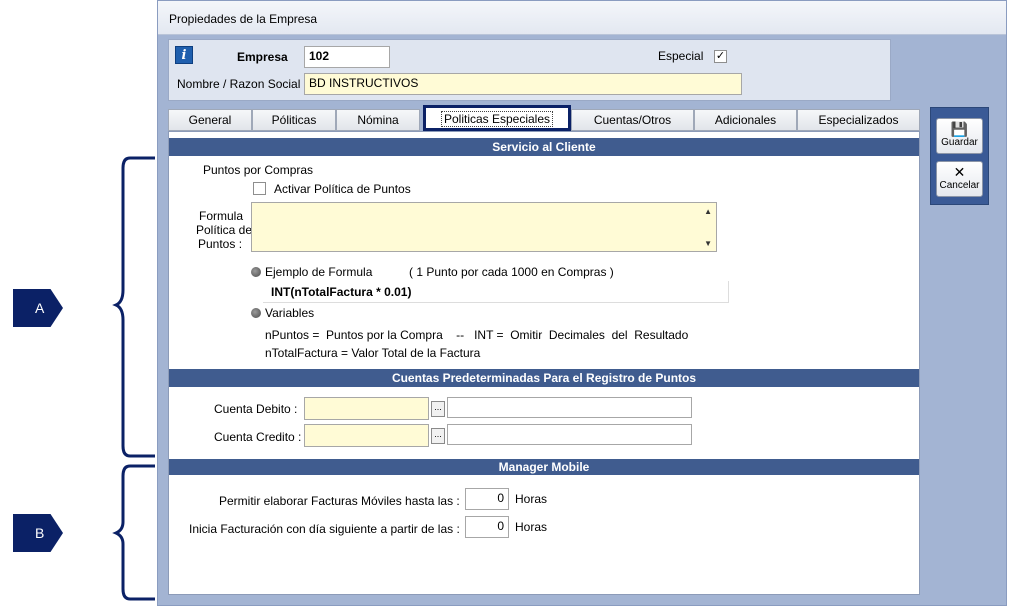 The height and width of the screenshot is (611, 1010). What do you see at coordinates (224, 230) in the screenshot?
I see `formula-label-2: Política de` at bounding box center [224, 230].